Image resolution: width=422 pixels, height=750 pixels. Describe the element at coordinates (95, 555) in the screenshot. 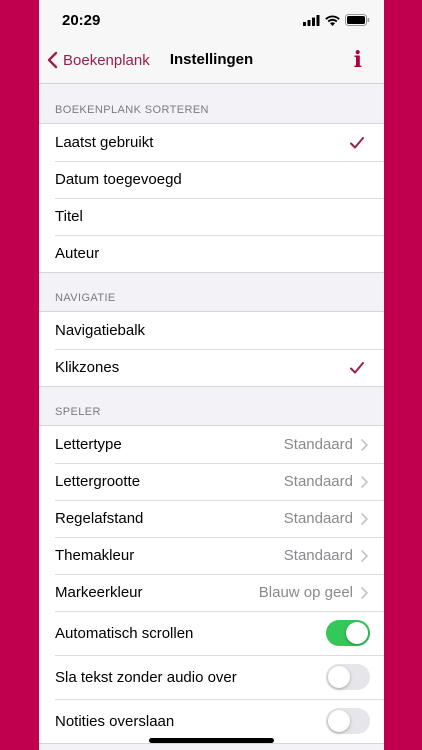

I see `row-label: Themakleur` at that location.